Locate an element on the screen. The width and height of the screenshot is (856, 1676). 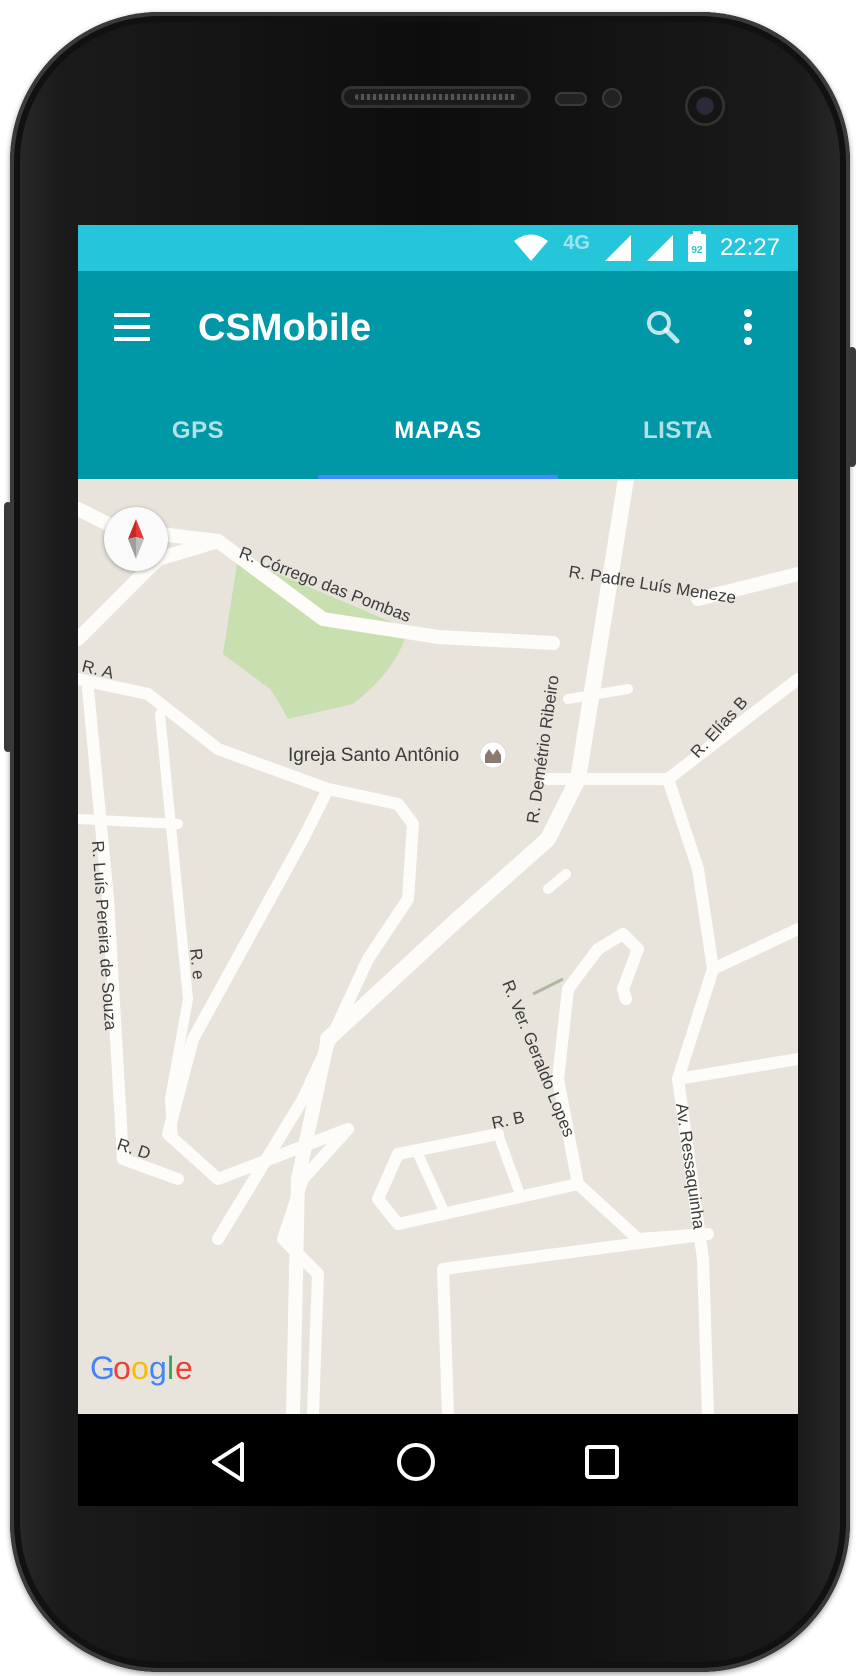
road-east is located at coordinates (752, 949).